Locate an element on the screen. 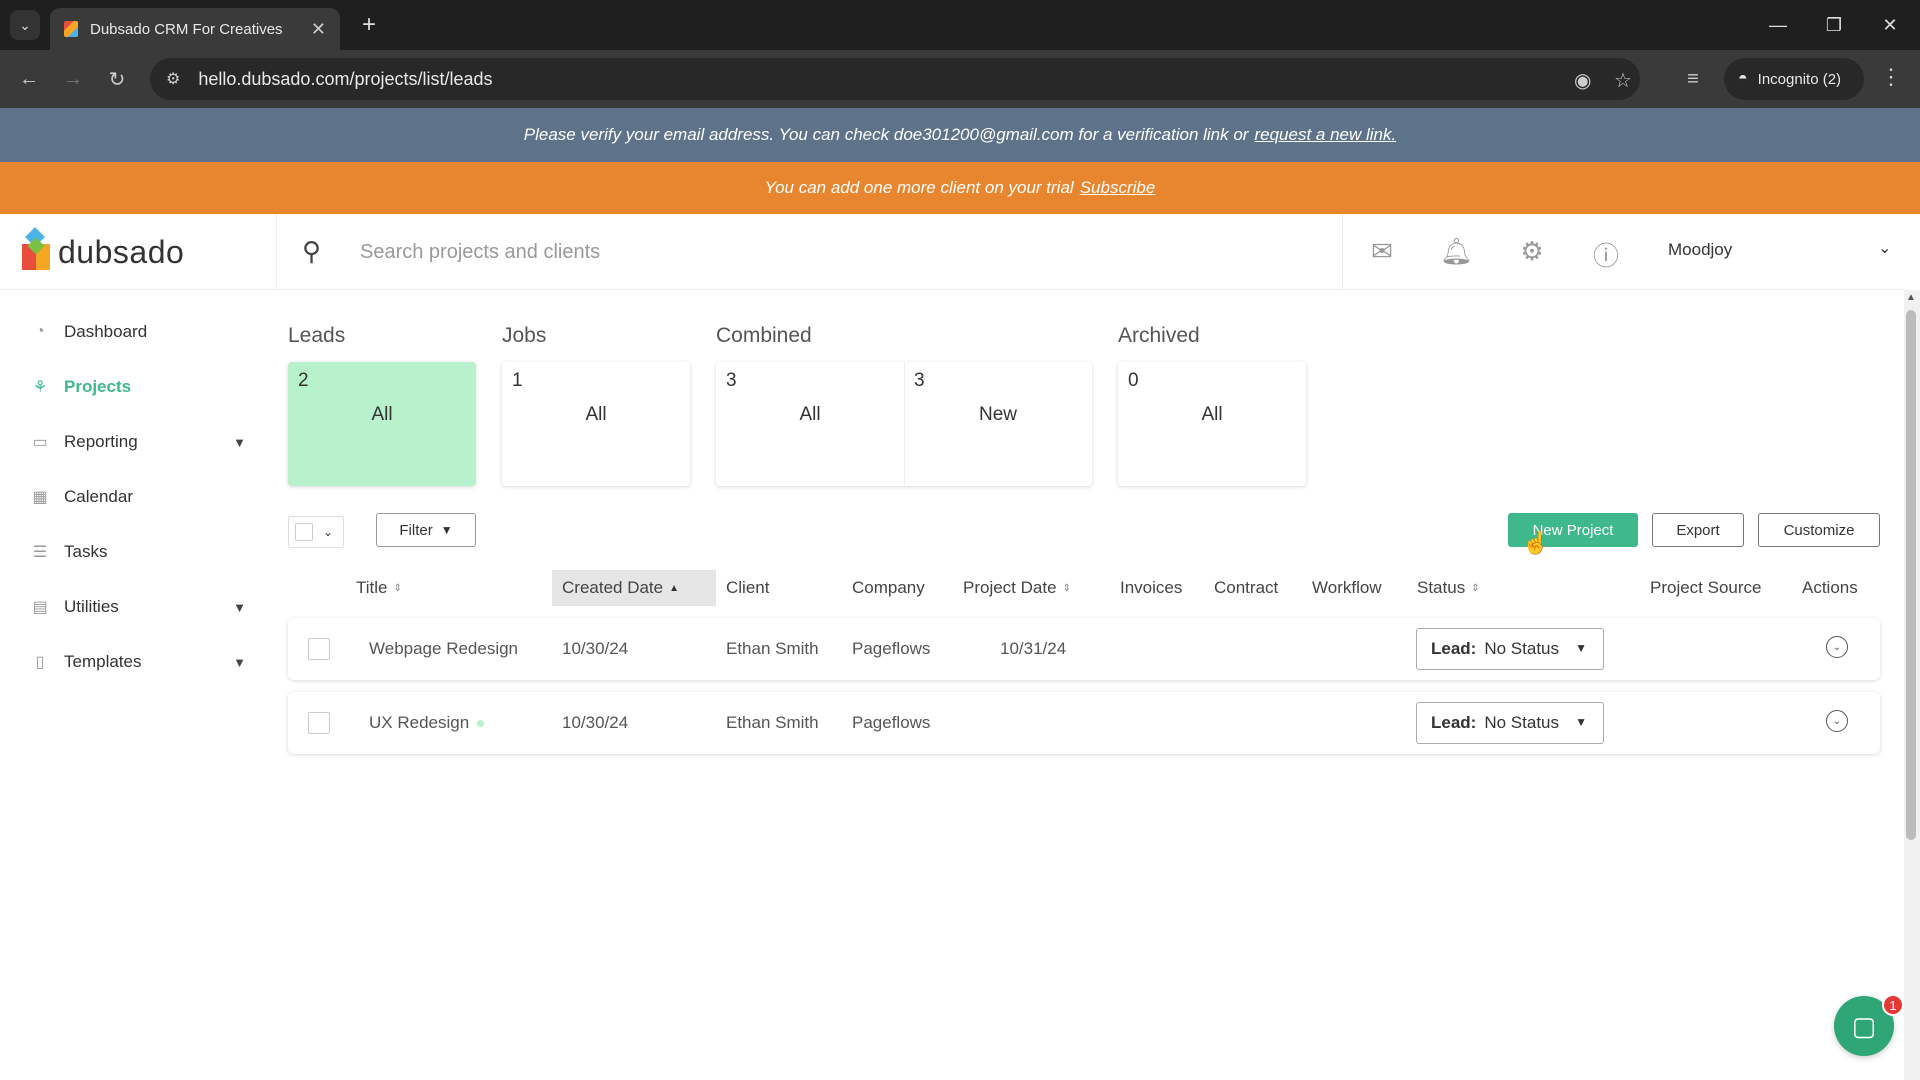 The width and height of the screenshot is (1920, 1080). browser-menu-icon: ⋮ is located at coordinates (1891, 77).